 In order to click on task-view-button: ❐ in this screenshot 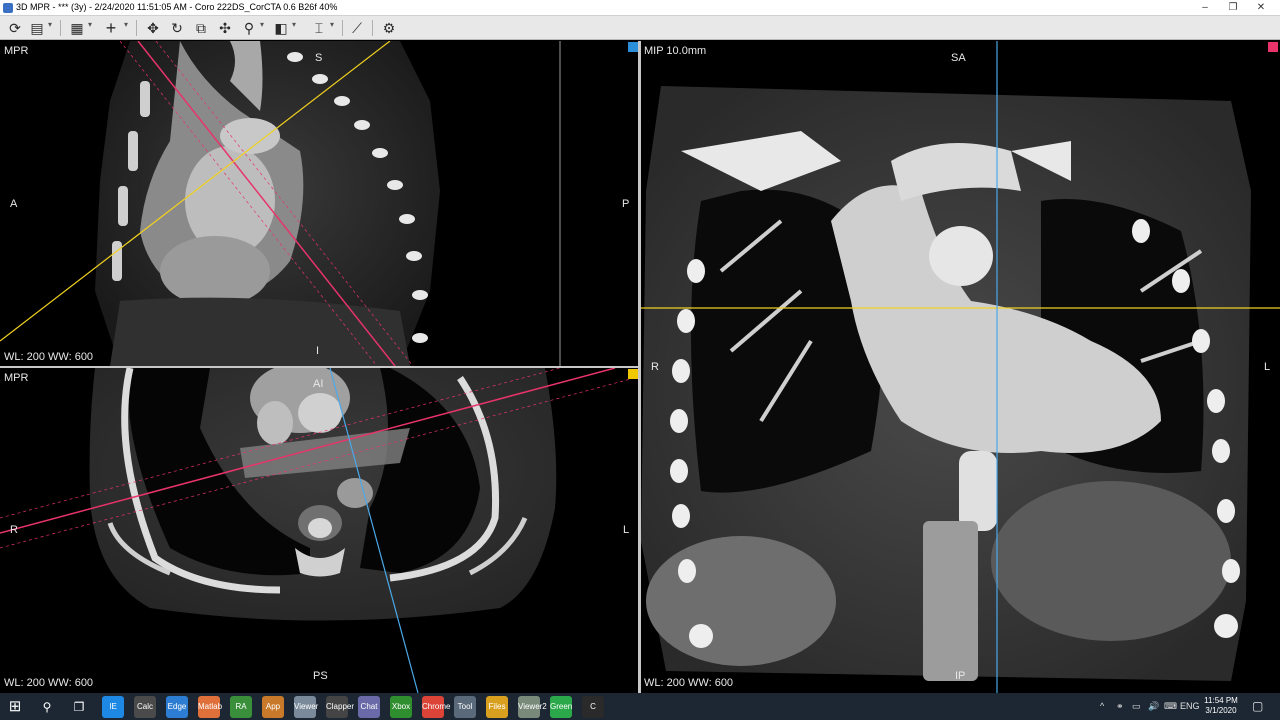, I will do `click(79, 707)`.